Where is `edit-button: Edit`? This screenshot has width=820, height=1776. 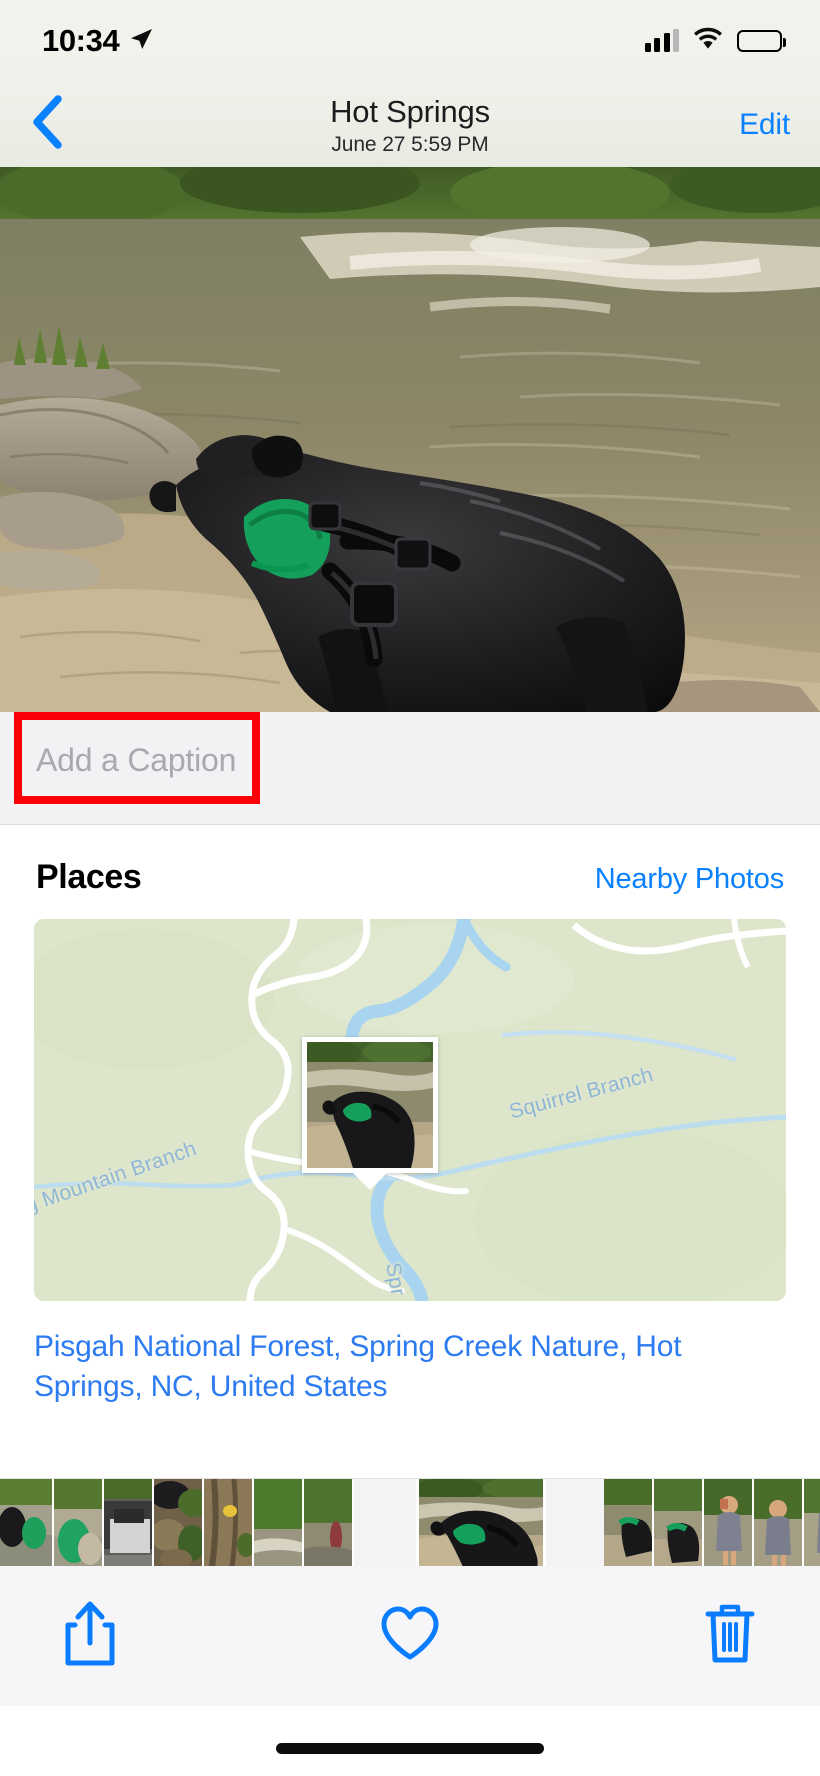 edit-button: Edit is located at coordinates (764, 124).